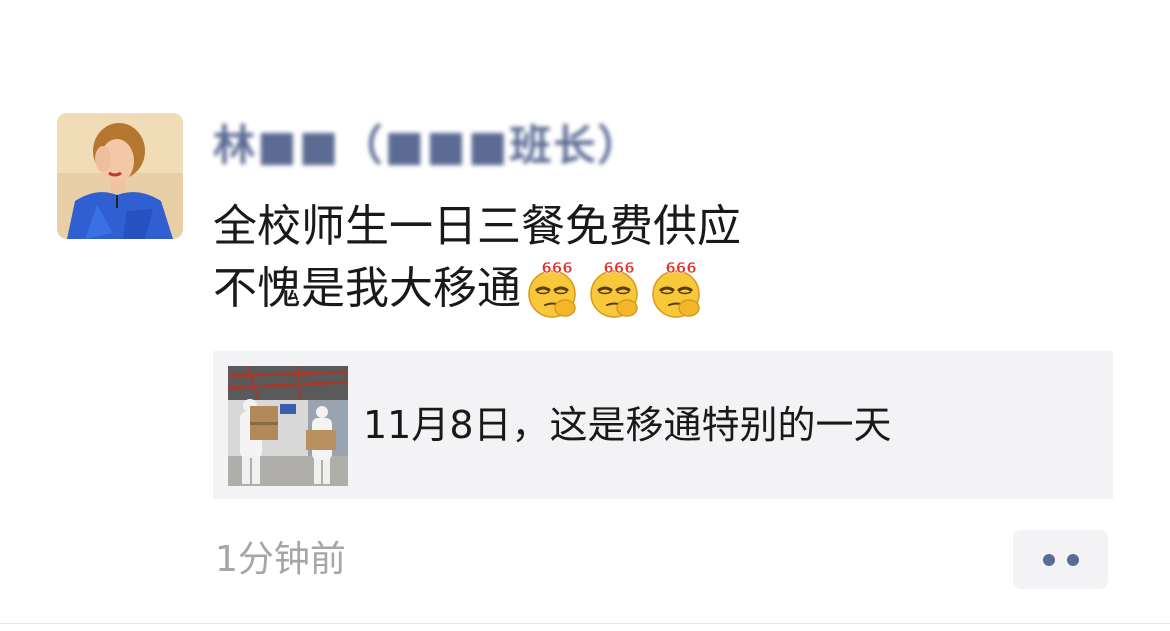 The height and width of the screenshot is (631, 1170). I want to click on post-text-line-2: 不愧是我大移通 666 666 666, so click(477, 289).